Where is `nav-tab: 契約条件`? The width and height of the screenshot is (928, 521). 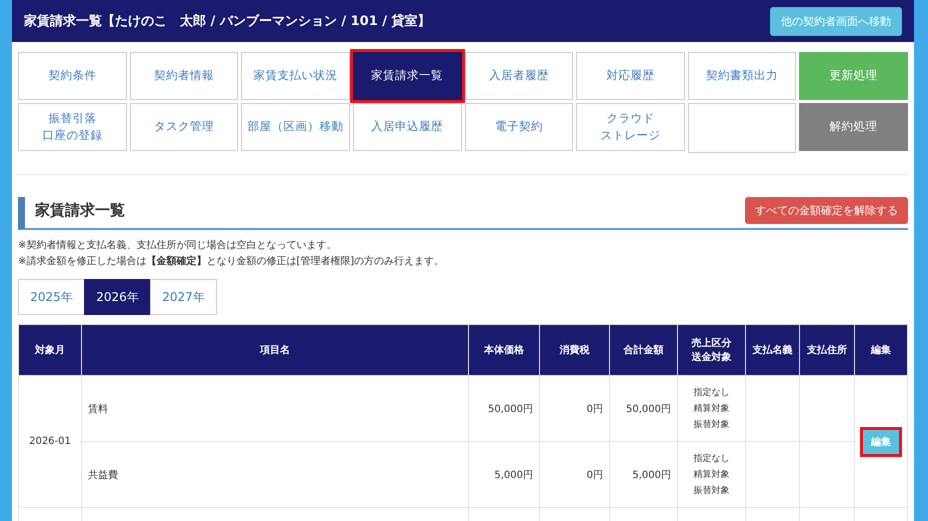
nav-tab: 契約条件 is located at coordinates (72, 76).